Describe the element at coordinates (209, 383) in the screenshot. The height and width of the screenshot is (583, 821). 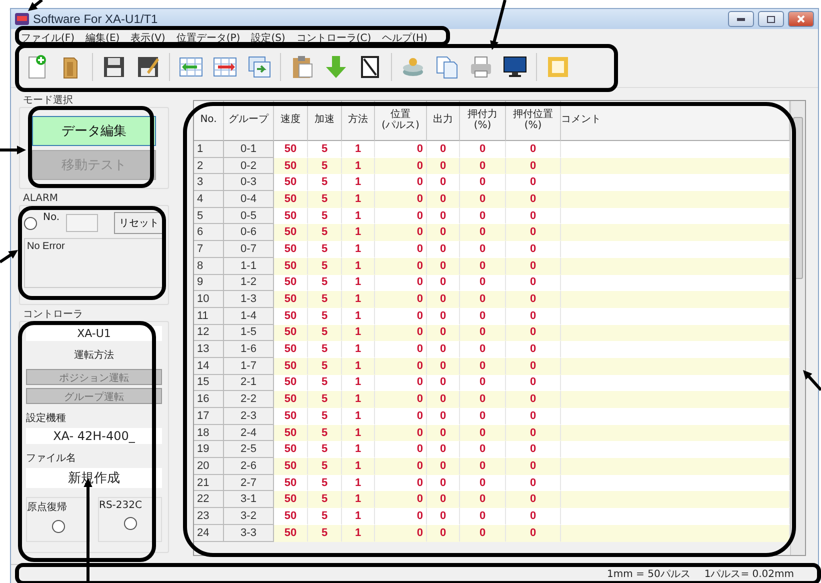
I see `row-number: 15` at that location.